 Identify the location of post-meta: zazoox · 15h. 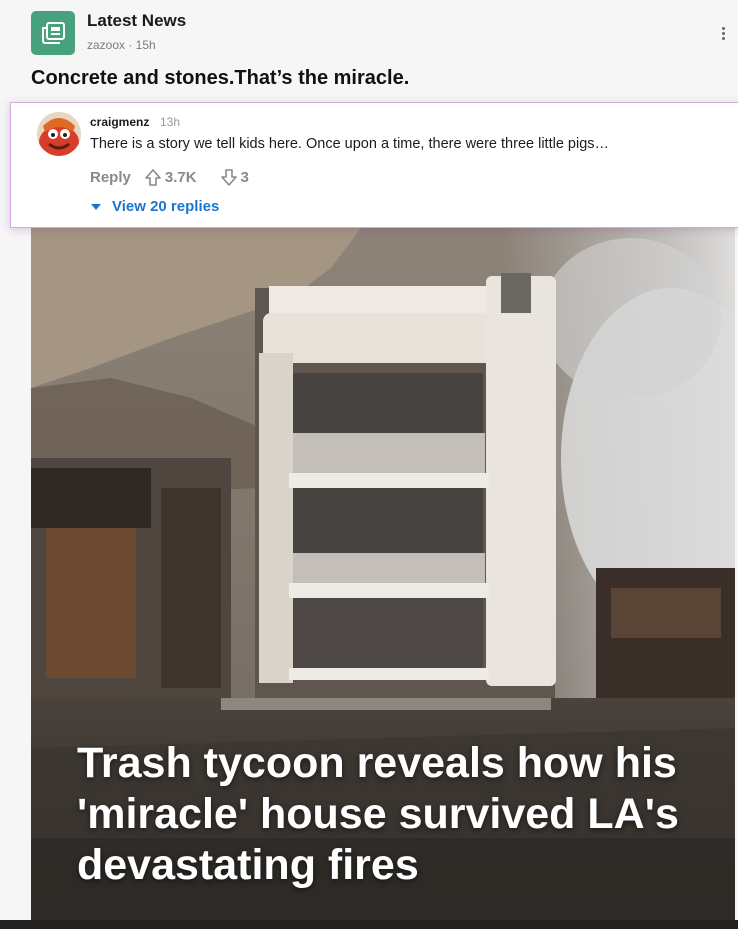
(121, 45).